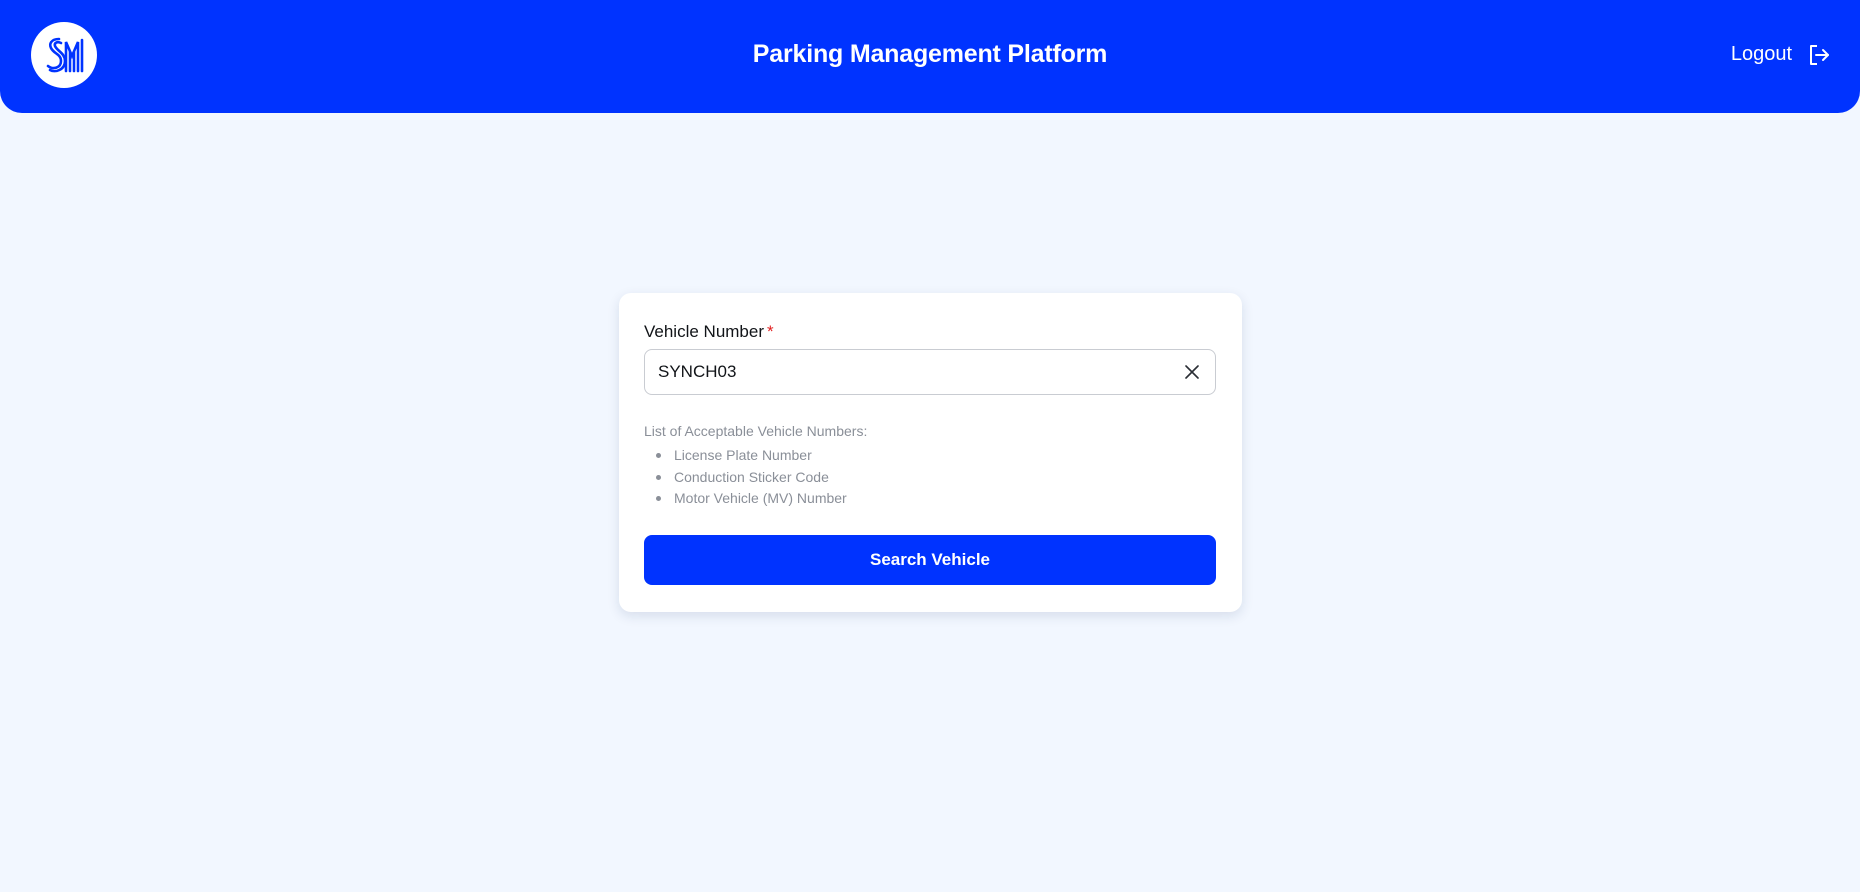  What do you see at coordinates (745, 499) in the screenshot?
I see `list-item: Motor Vehicle (MV) Number` at bounding box center [745, 499].